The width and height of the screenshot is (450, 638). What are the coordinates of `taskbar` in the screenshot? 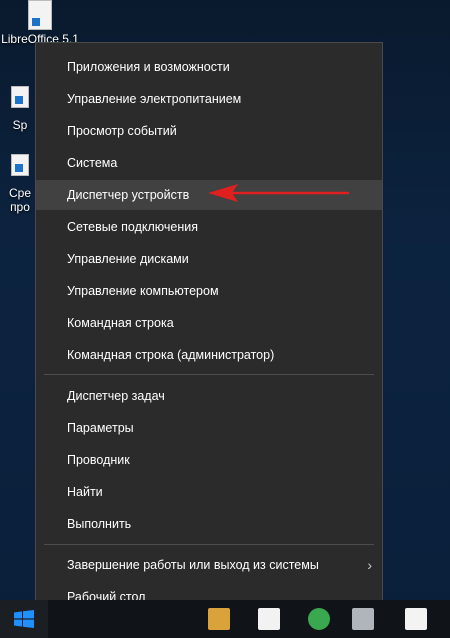 It's located at (225, 619).